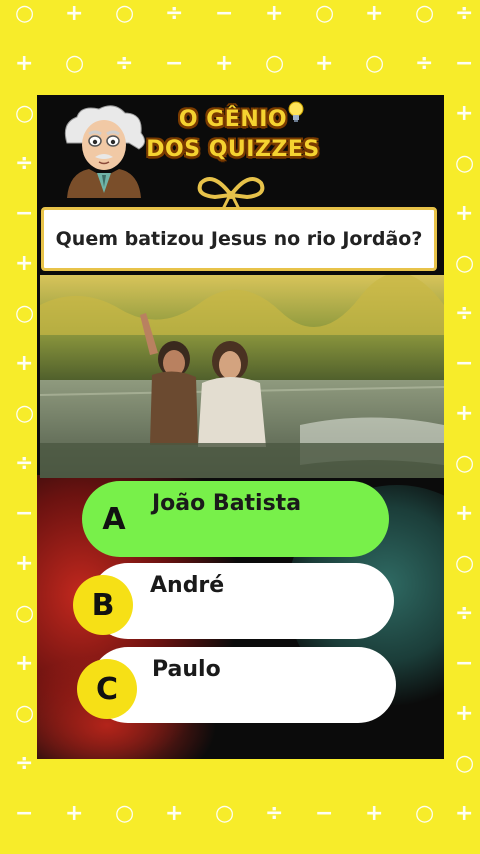 This screenshot has height=854, width=480. Describe the element at coordinates (103, 605) in the screenshot. I see `answer-letter-b: B` at that location.